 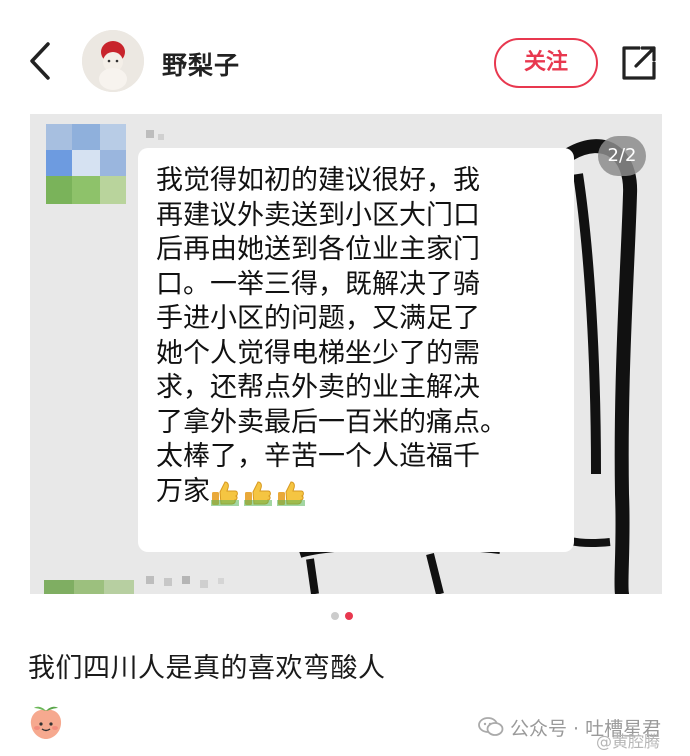 What do you see at coordinates (44, 61) in the screenshot?
I see `back-arrow-icon` at bounding box center [44, 61].